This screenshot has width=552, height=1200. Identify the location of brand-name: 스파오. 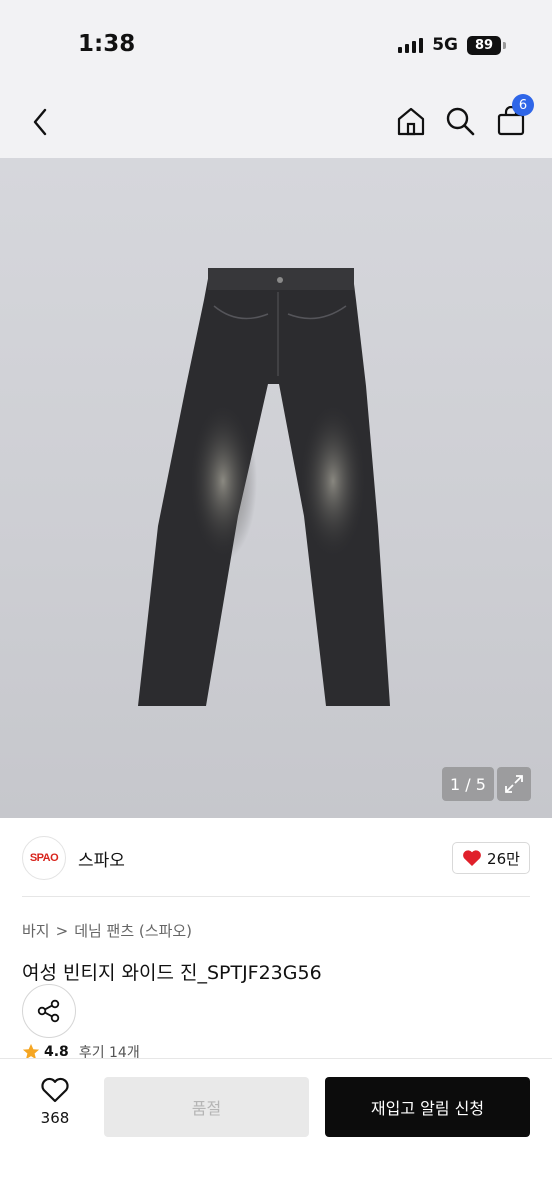
(101, 858).